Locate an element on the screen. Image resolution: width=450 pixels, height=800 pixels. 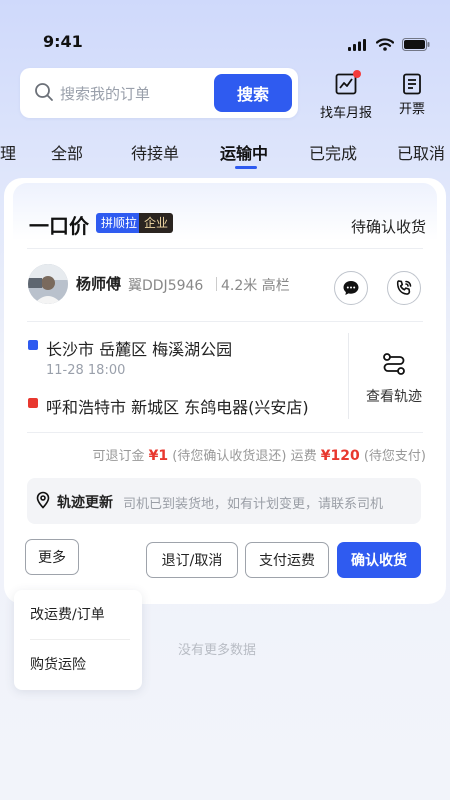
chat-button is located at coordinates (351, 288).